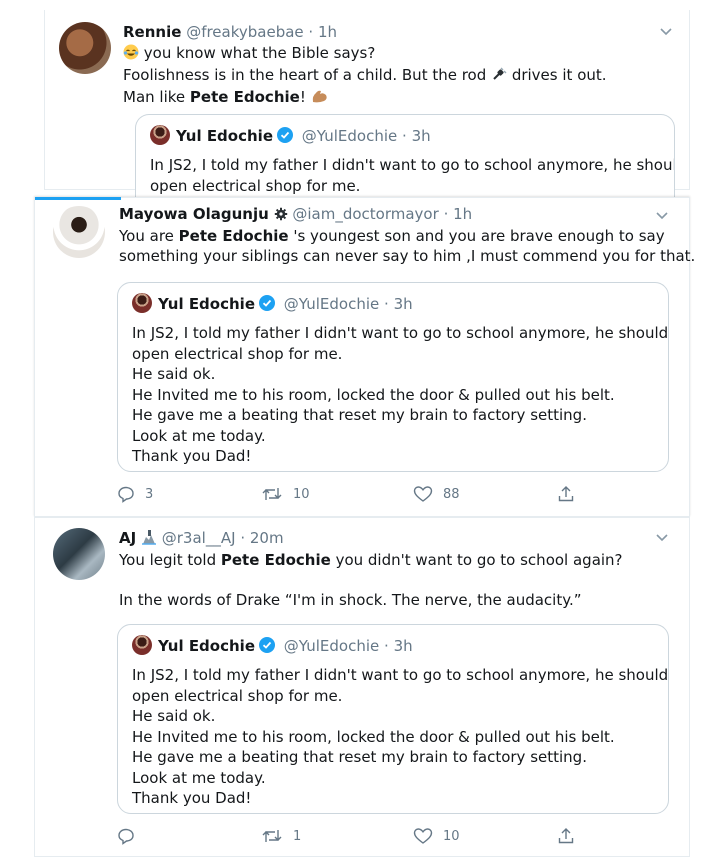 This screenshot has height=860, width=720. Describe the element at coordinates (302, 97) in the screenshot. I see `tweet-text-line: !` at that location.